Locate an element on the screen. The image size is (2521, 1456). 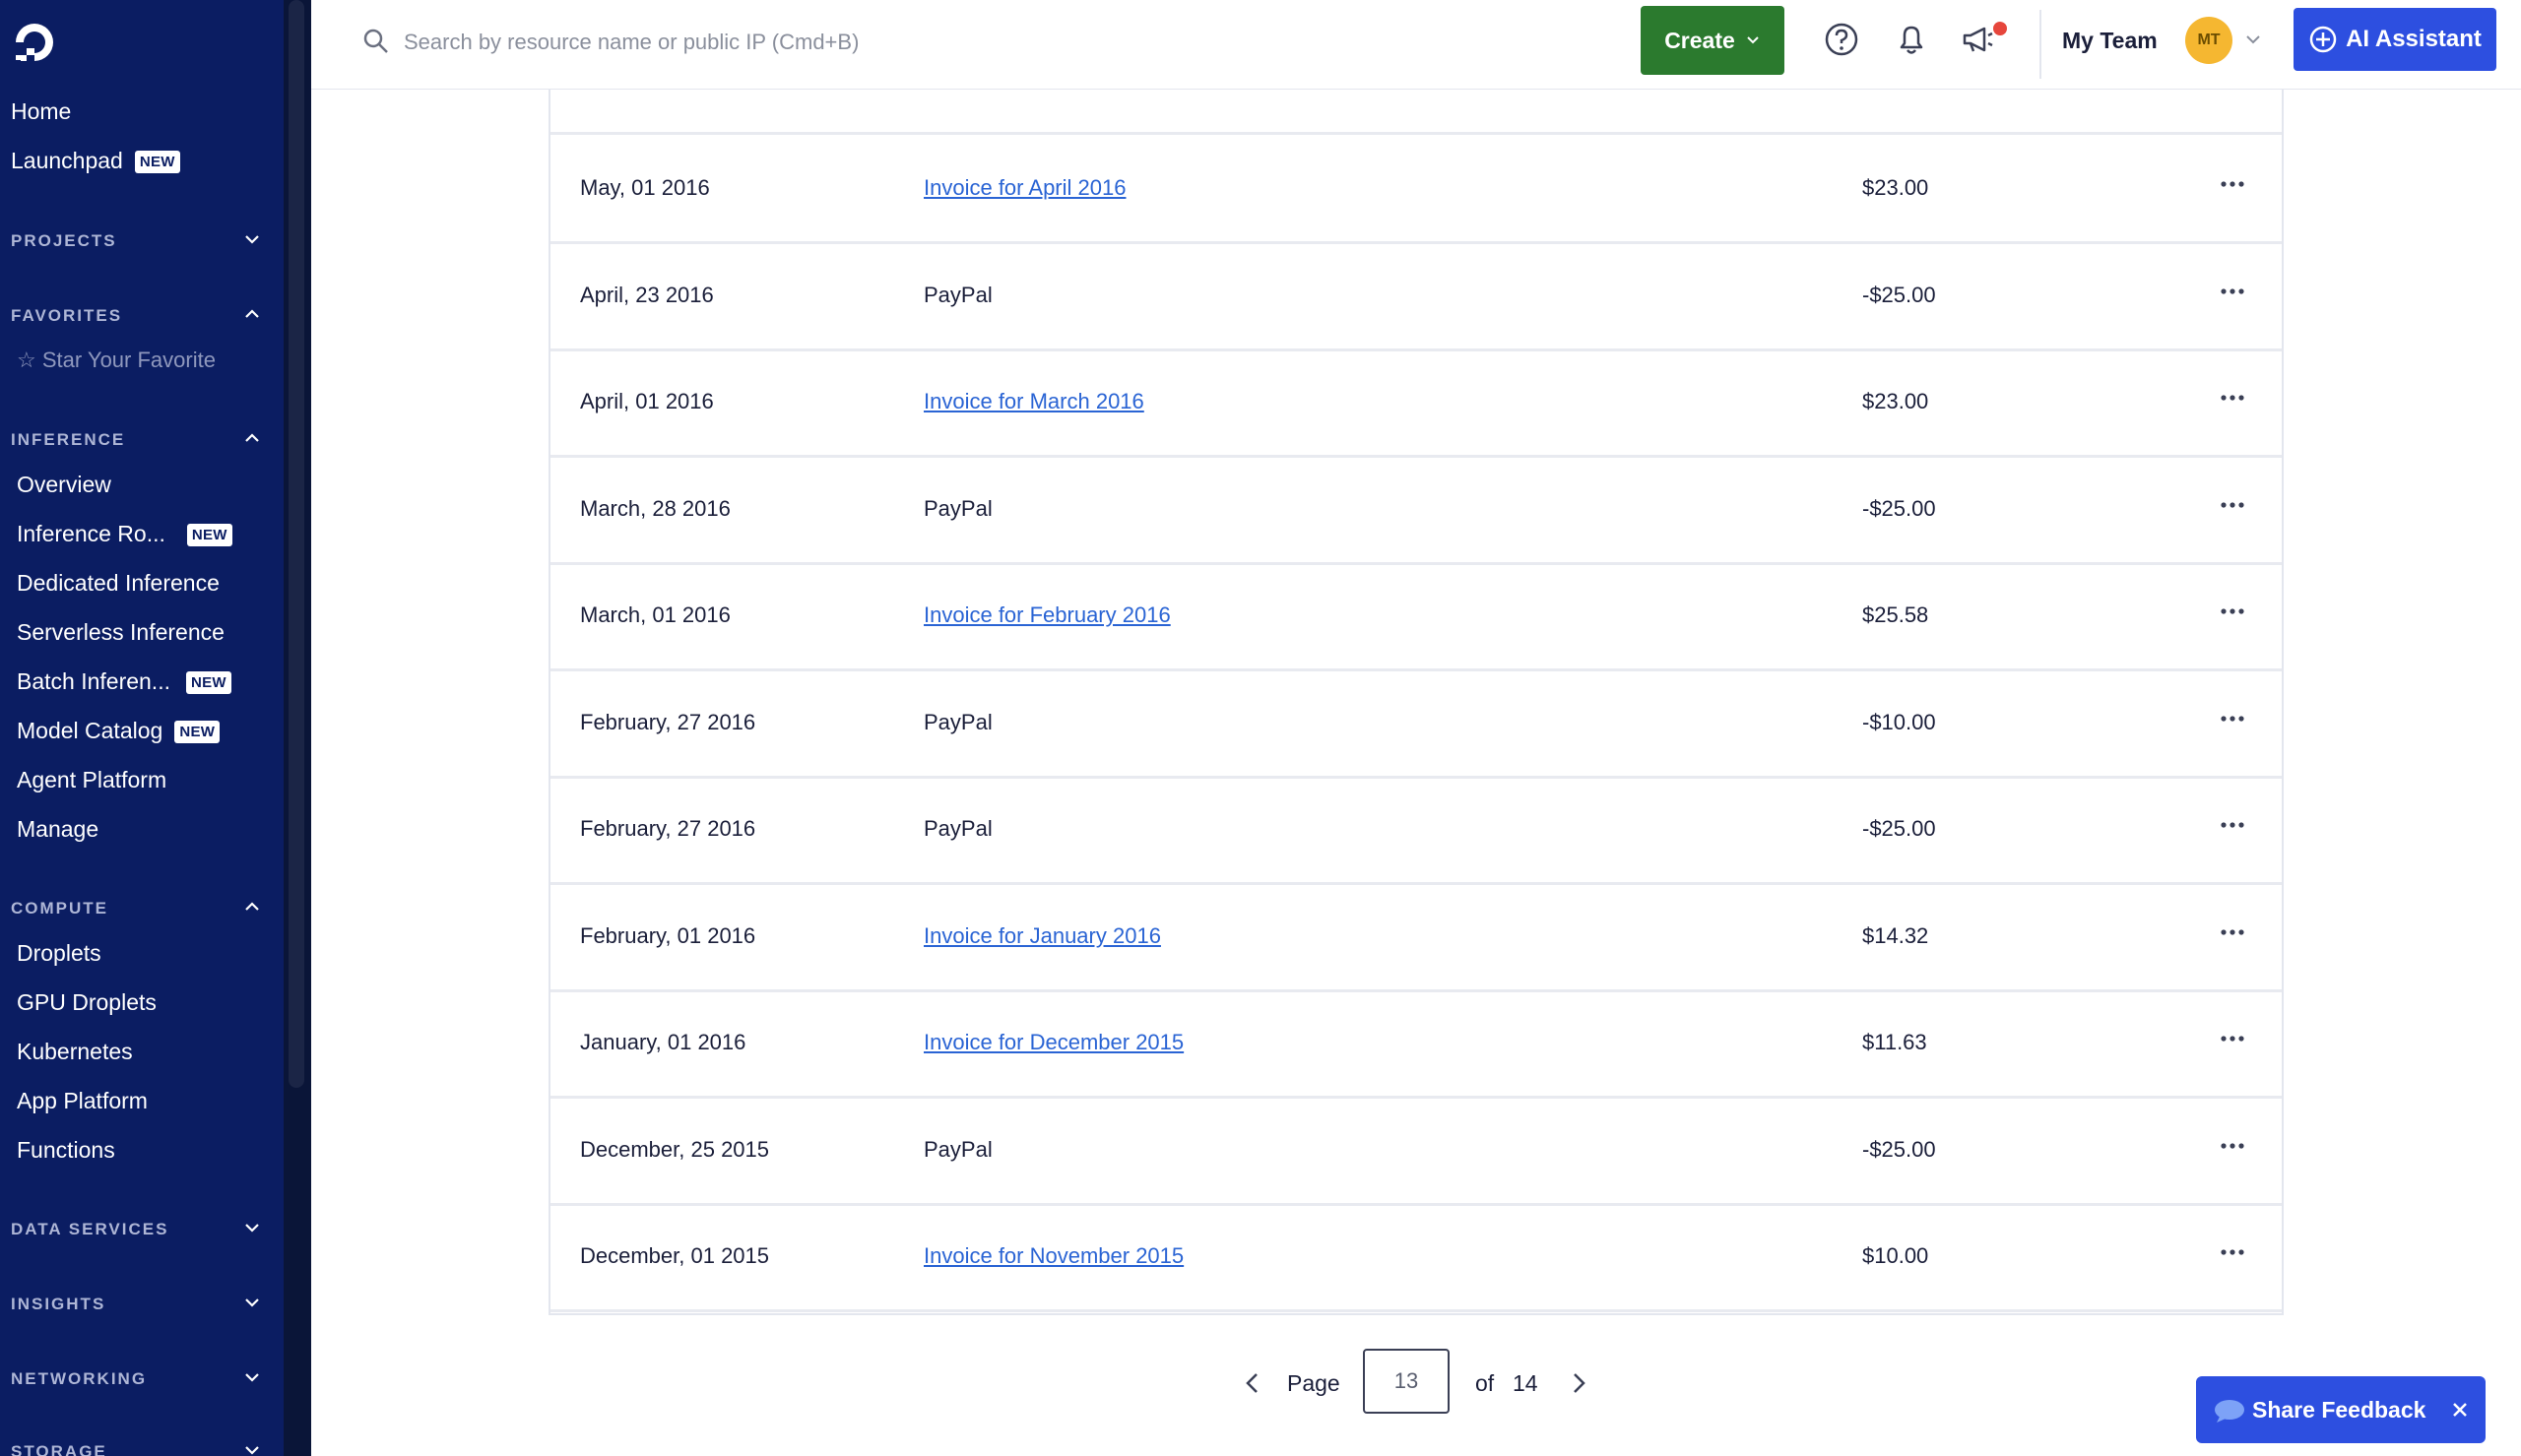
megaphone-icon is located at coordinates (1978, 39).